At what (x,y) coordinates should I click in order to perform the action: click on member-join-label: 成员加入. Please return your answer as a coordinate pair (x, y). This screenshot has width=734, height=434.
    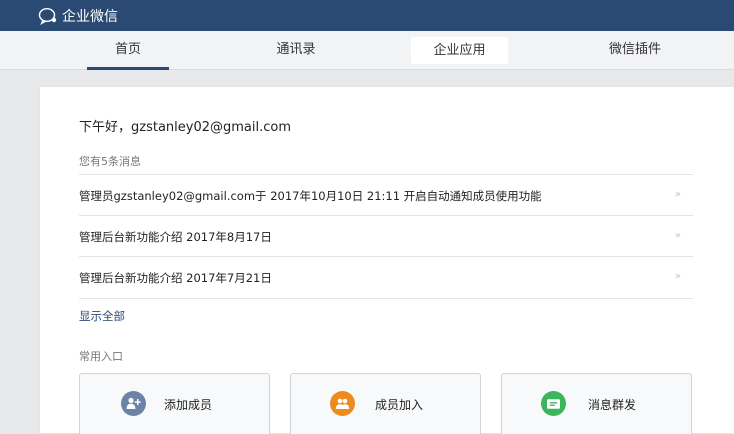
    Looking at the image, I should click on (399, 405).